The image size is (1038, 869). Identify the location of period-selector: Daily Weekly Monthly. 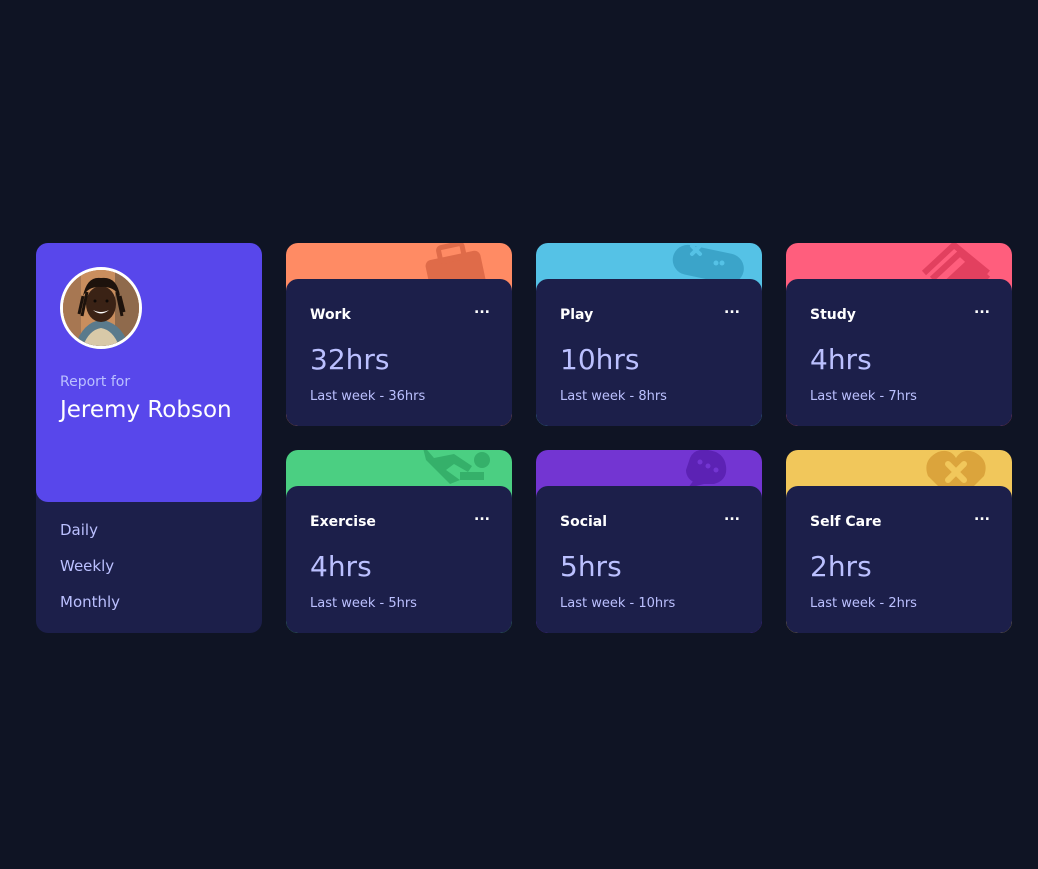
(90, 575).